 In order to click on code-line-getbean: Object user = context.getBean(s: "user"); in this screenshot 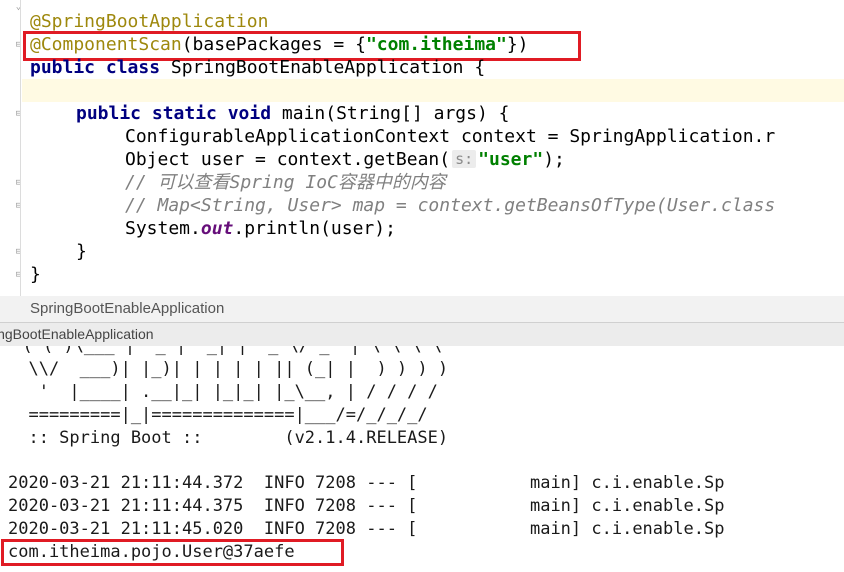, I will do `click(345, 159)`.